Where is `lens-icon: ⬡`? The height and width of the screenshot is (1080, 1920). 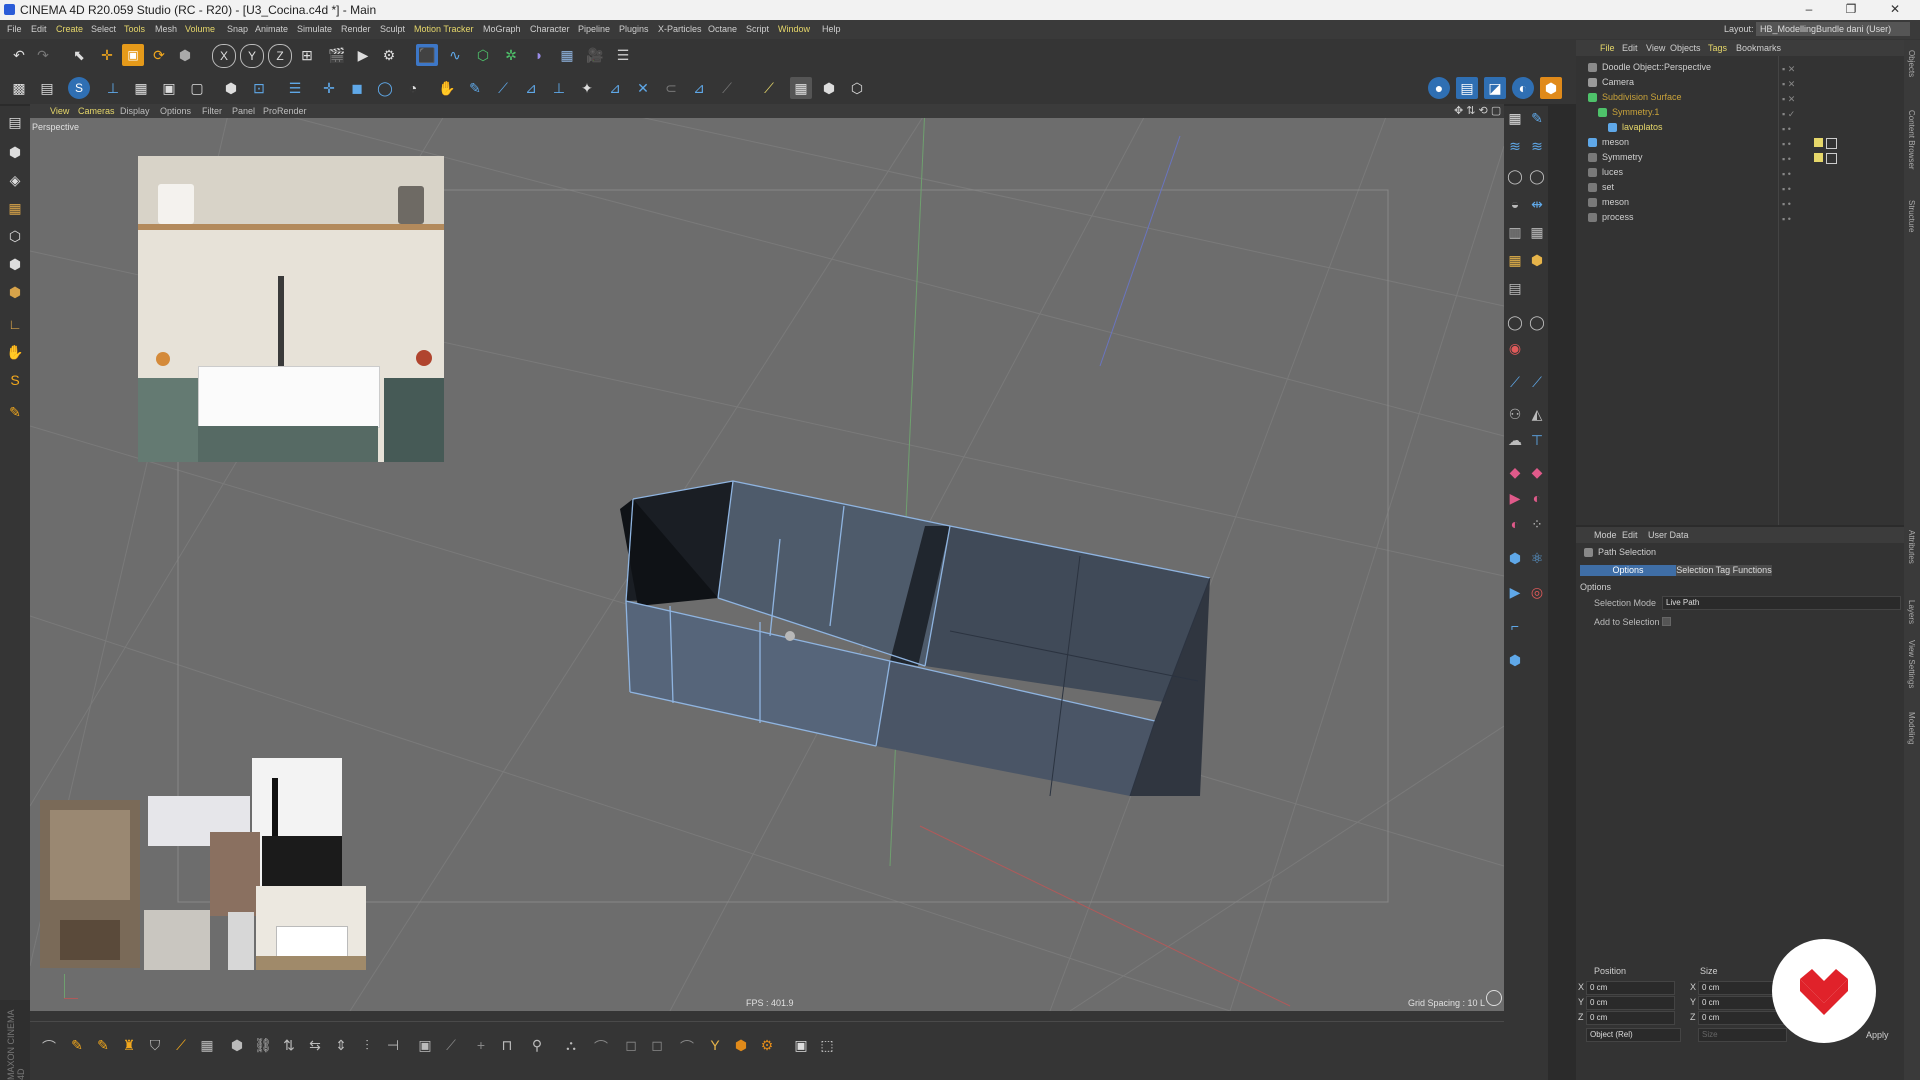
lens-icon: ⬡ is located at coordinates (857, 88).